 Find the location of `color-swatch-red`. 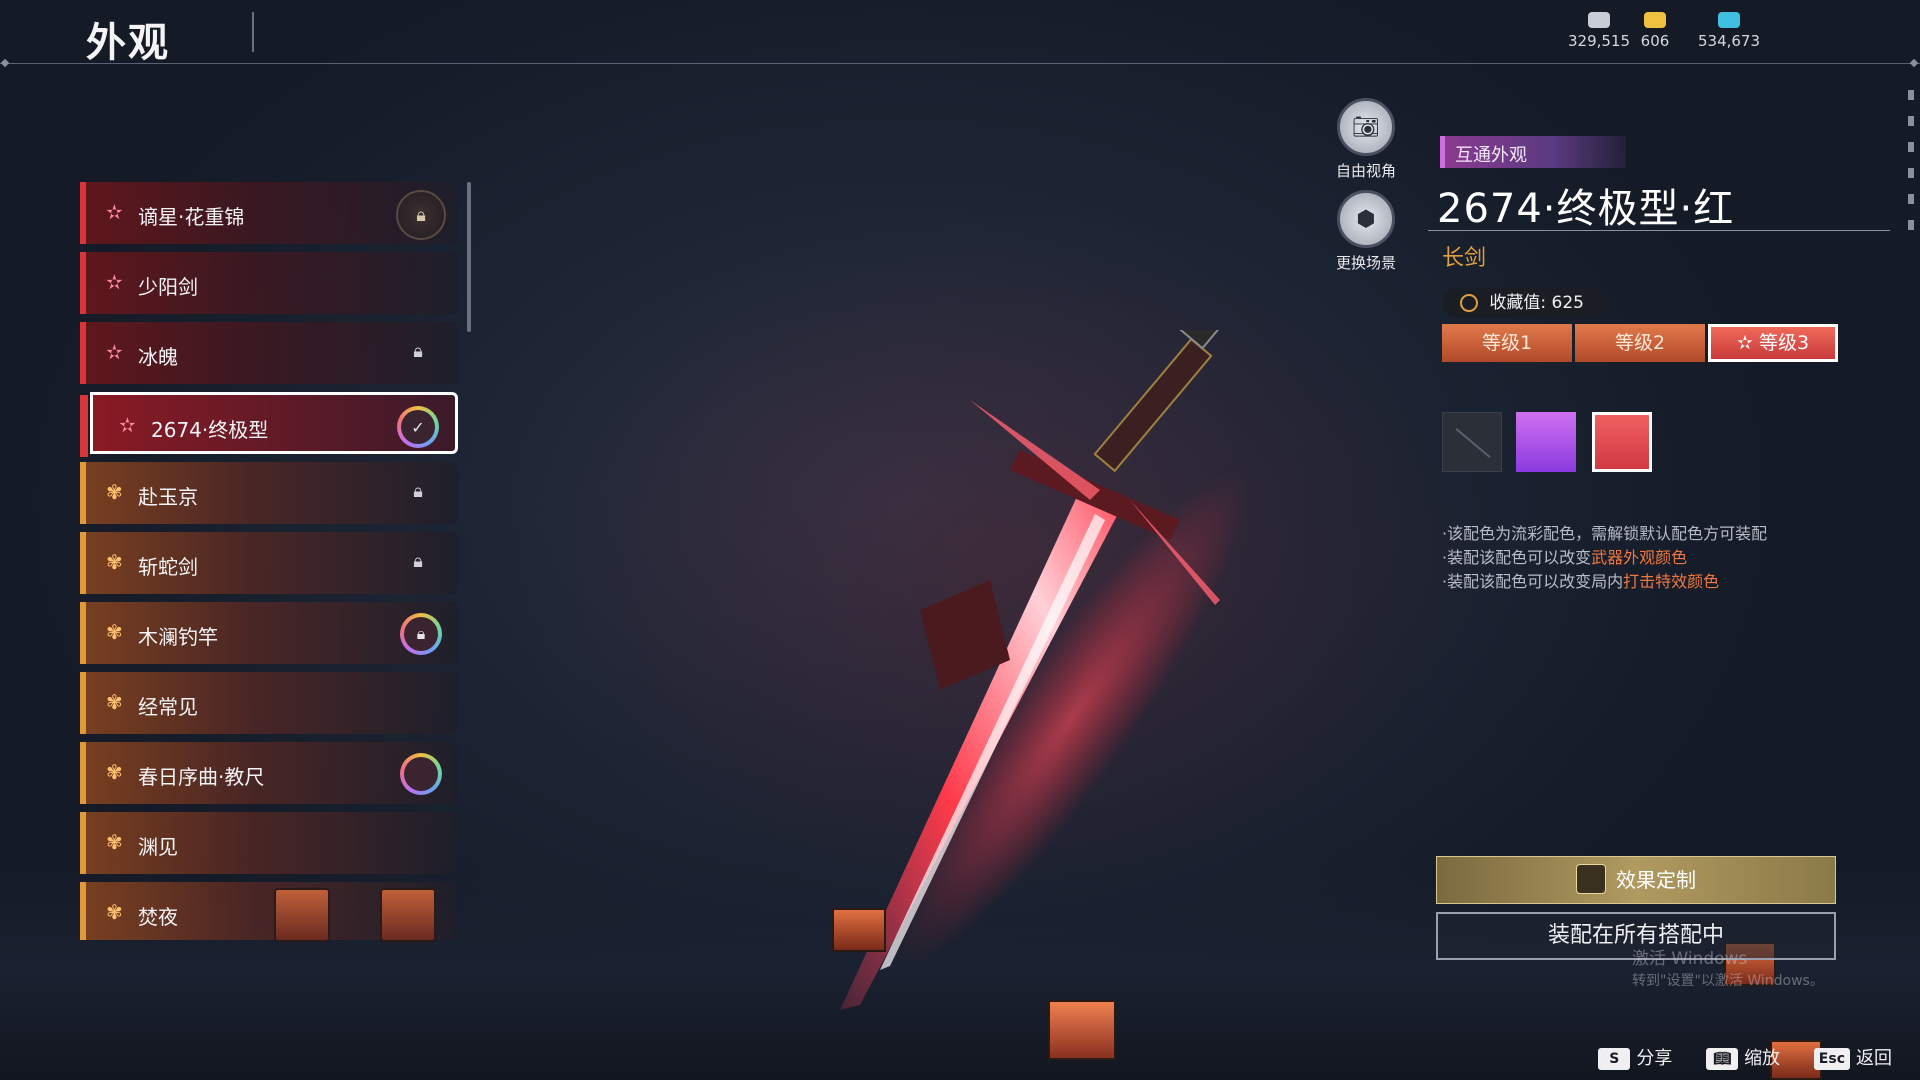

color-swatch-red is located at coordinates (1622, 442).